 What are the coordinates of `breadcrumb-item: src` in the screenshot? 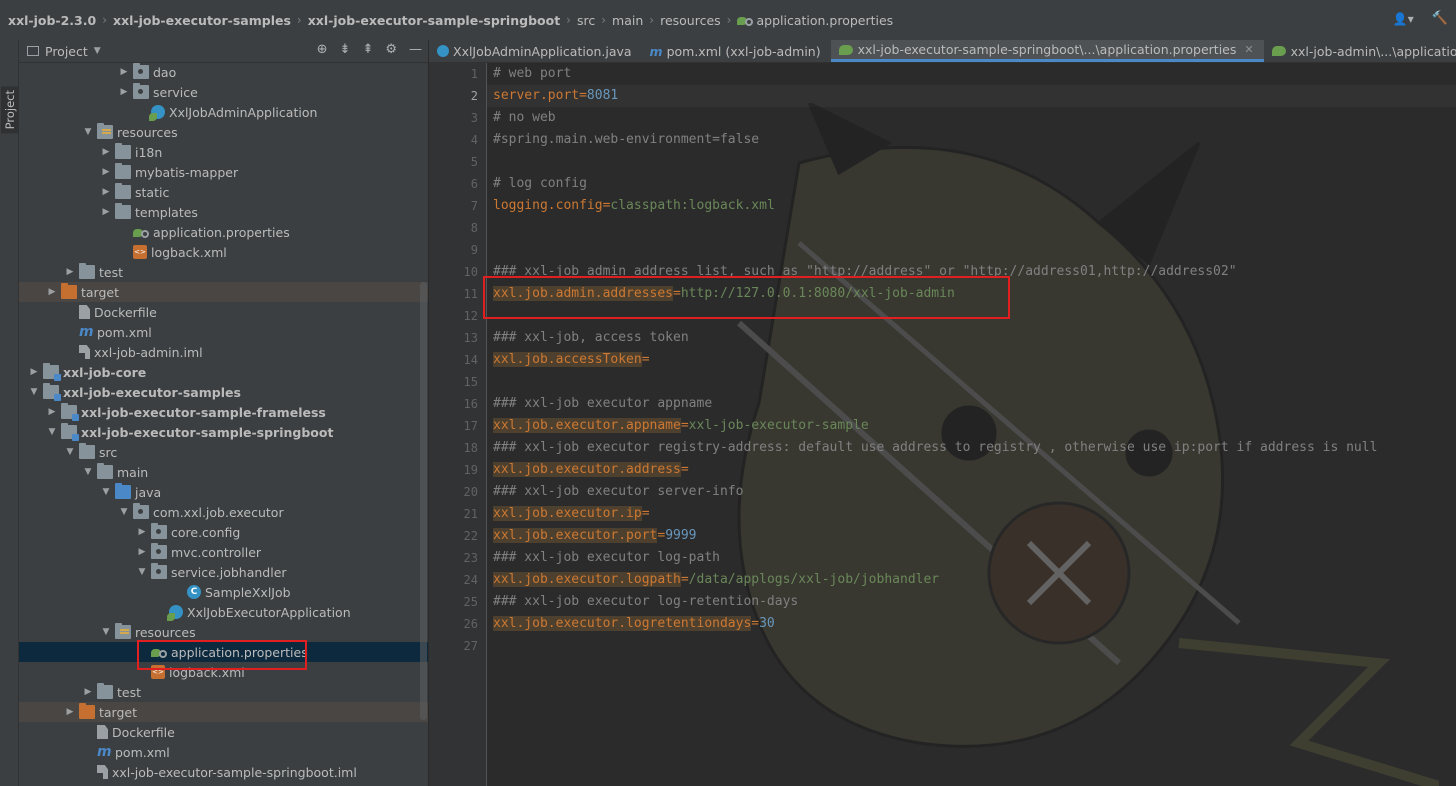 It's located at (586, 20).